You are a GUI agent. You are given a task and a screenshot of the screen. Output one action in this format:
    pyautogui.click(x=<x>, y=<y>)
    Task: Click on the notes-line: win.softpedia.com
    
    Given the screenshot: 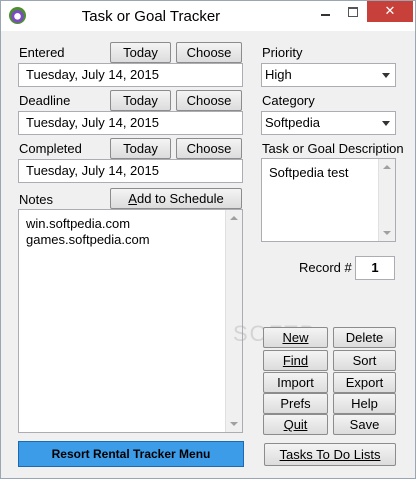 What is the action you would take?
    pyautogui.click(x=78, y=223)
    